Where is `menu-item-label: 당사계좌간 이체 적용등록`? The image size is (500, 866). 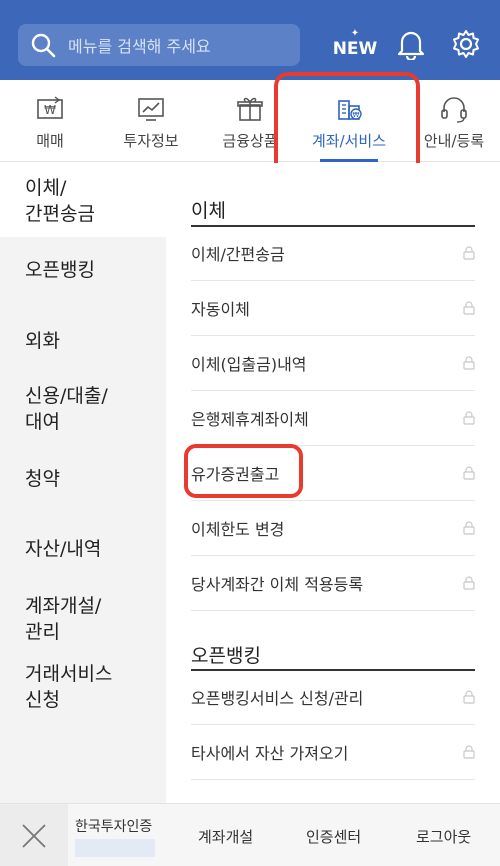 menu-item-label: 당사계좌간 이체 적용등록 is located at coordinates (277, 584).